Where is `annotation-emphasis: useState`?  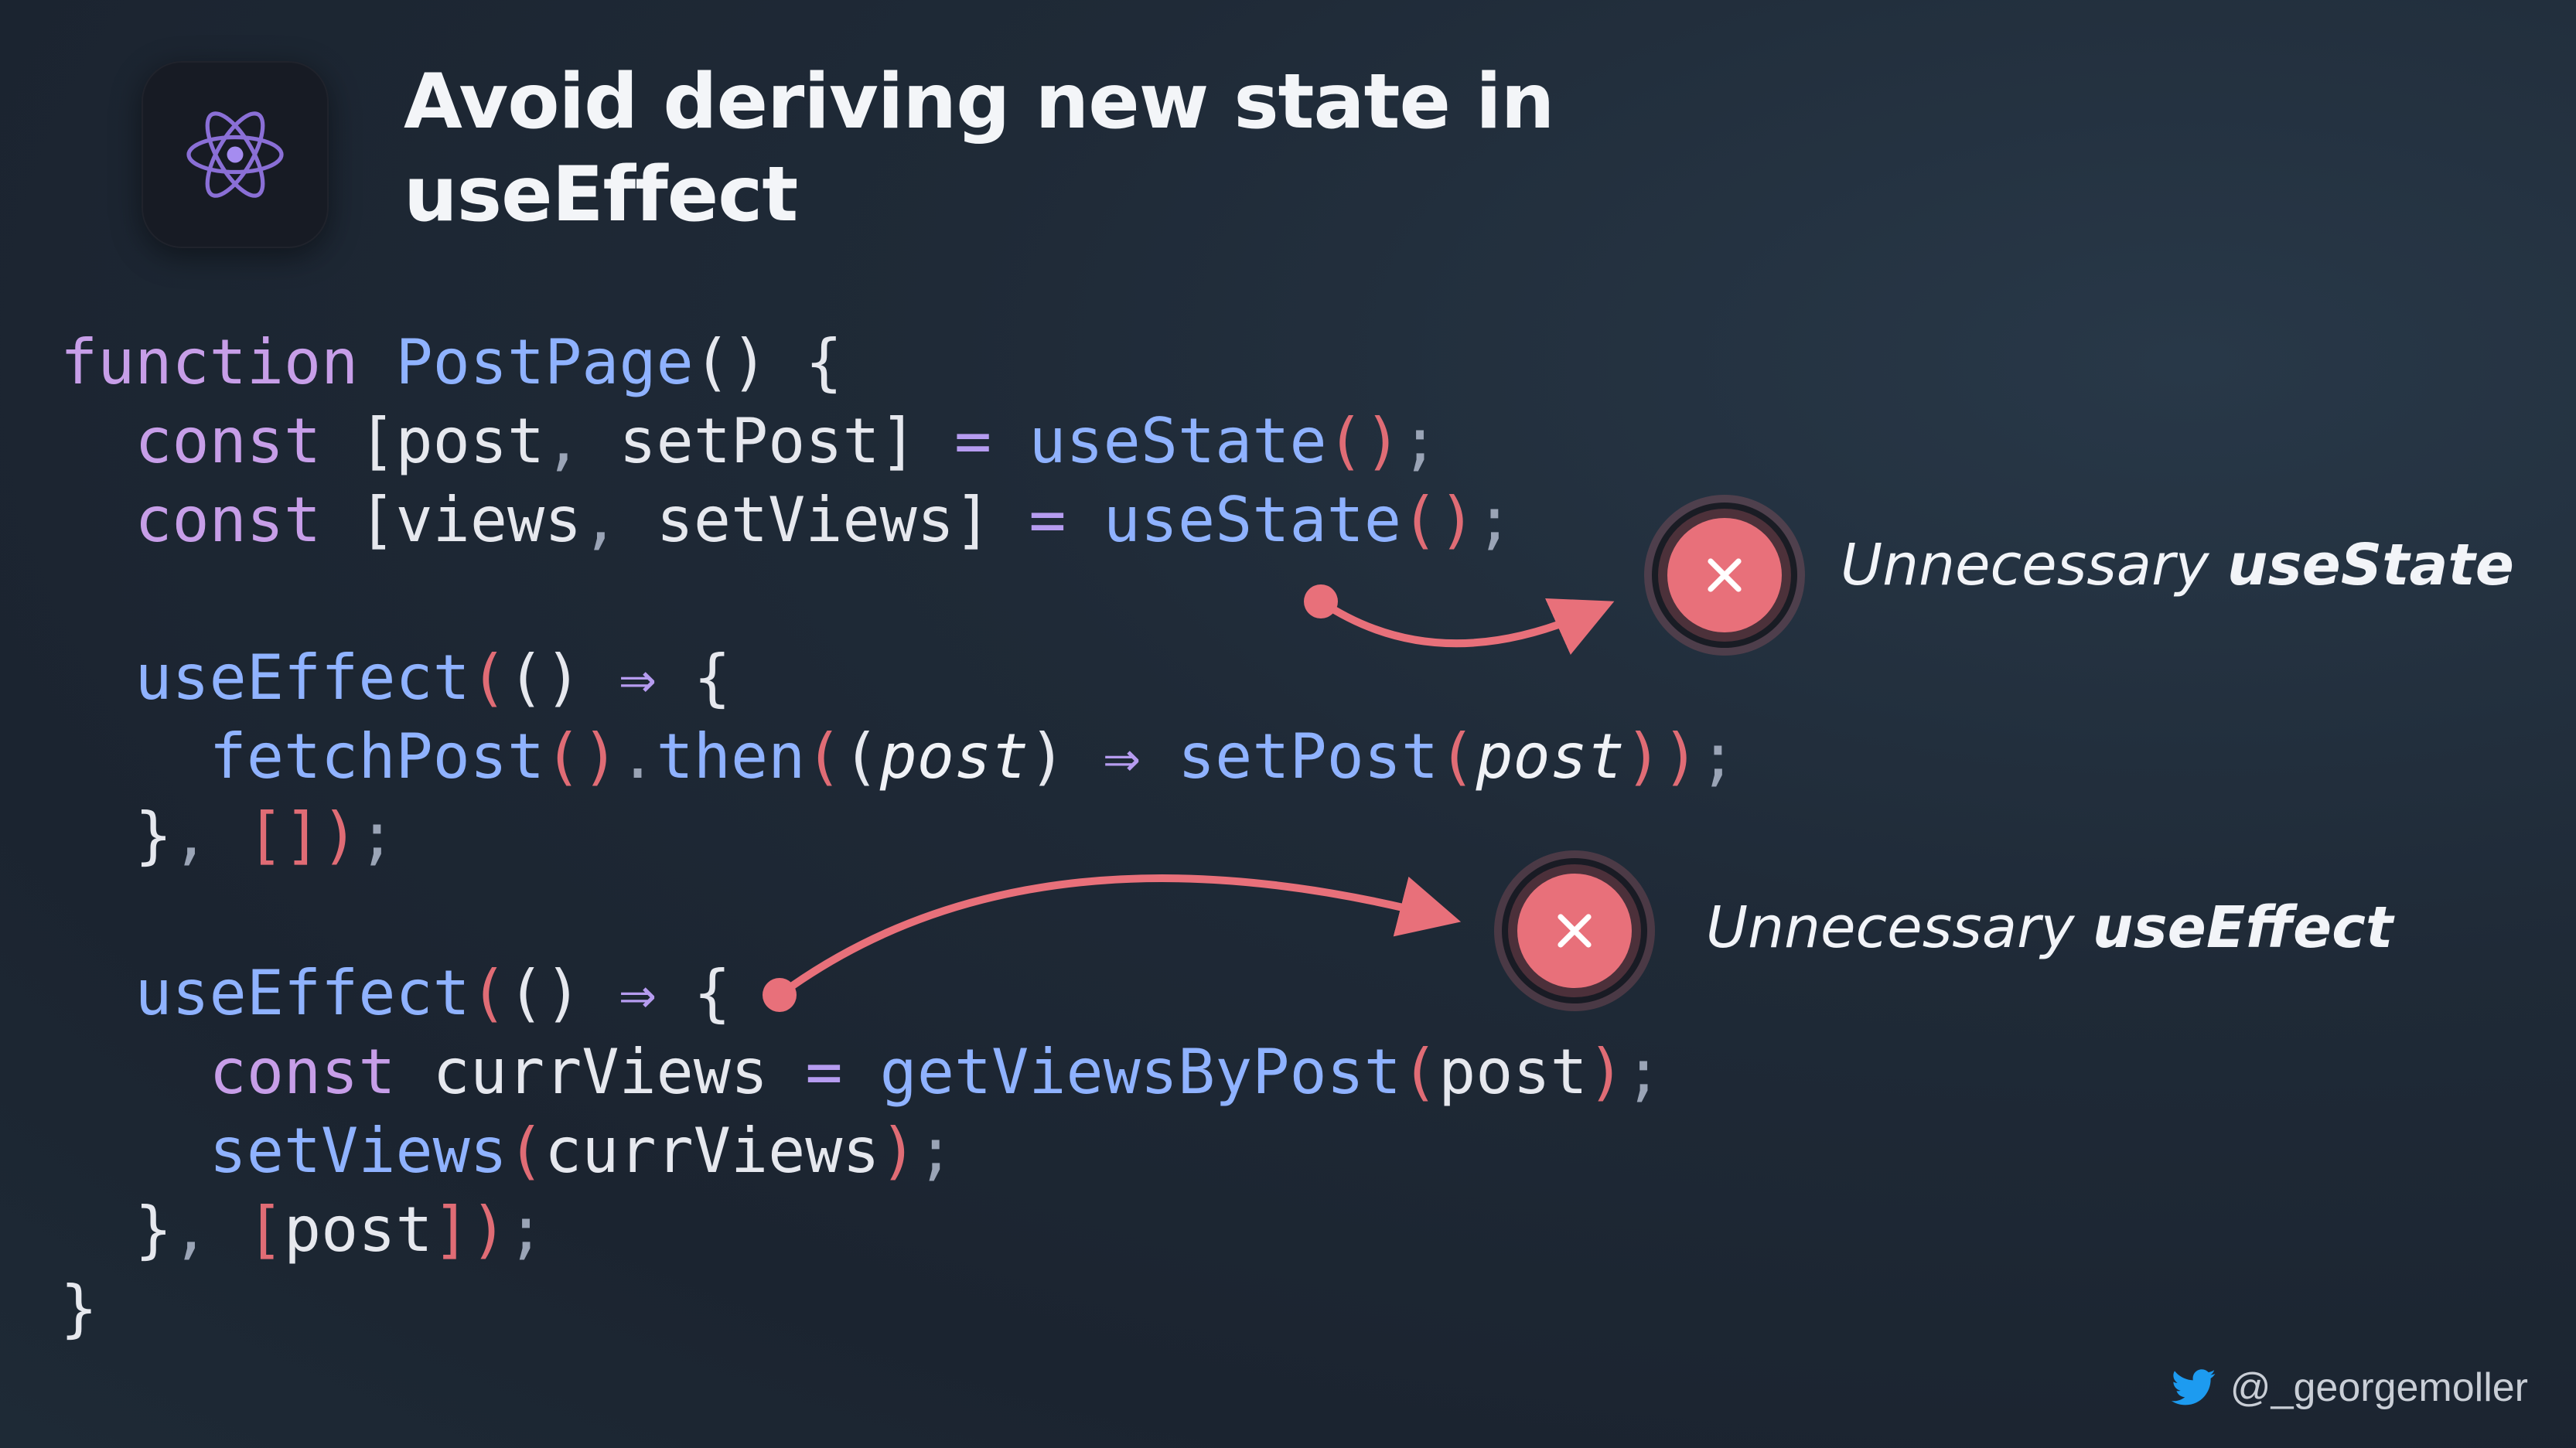
annotation-emphasis: useState is located at coordinates (2370, 565).